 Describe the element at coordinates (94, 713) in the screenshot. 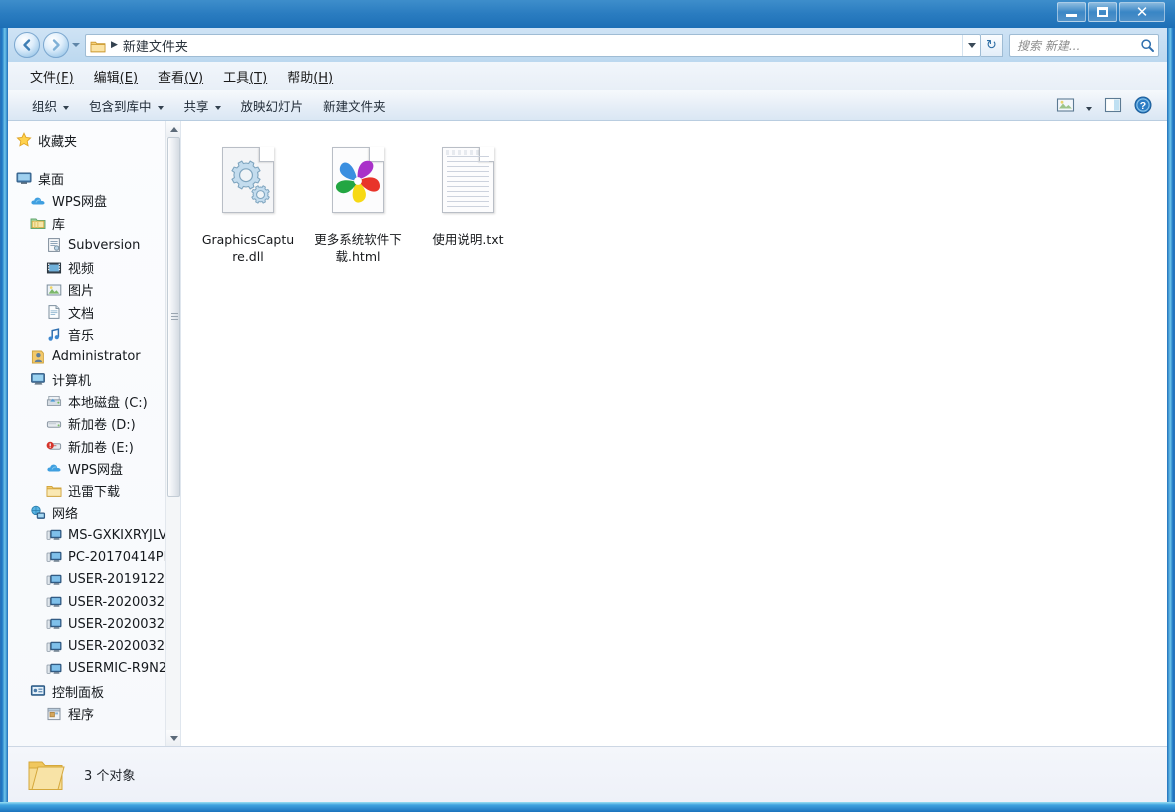

I see `nav-item-25: 程序` at that location.